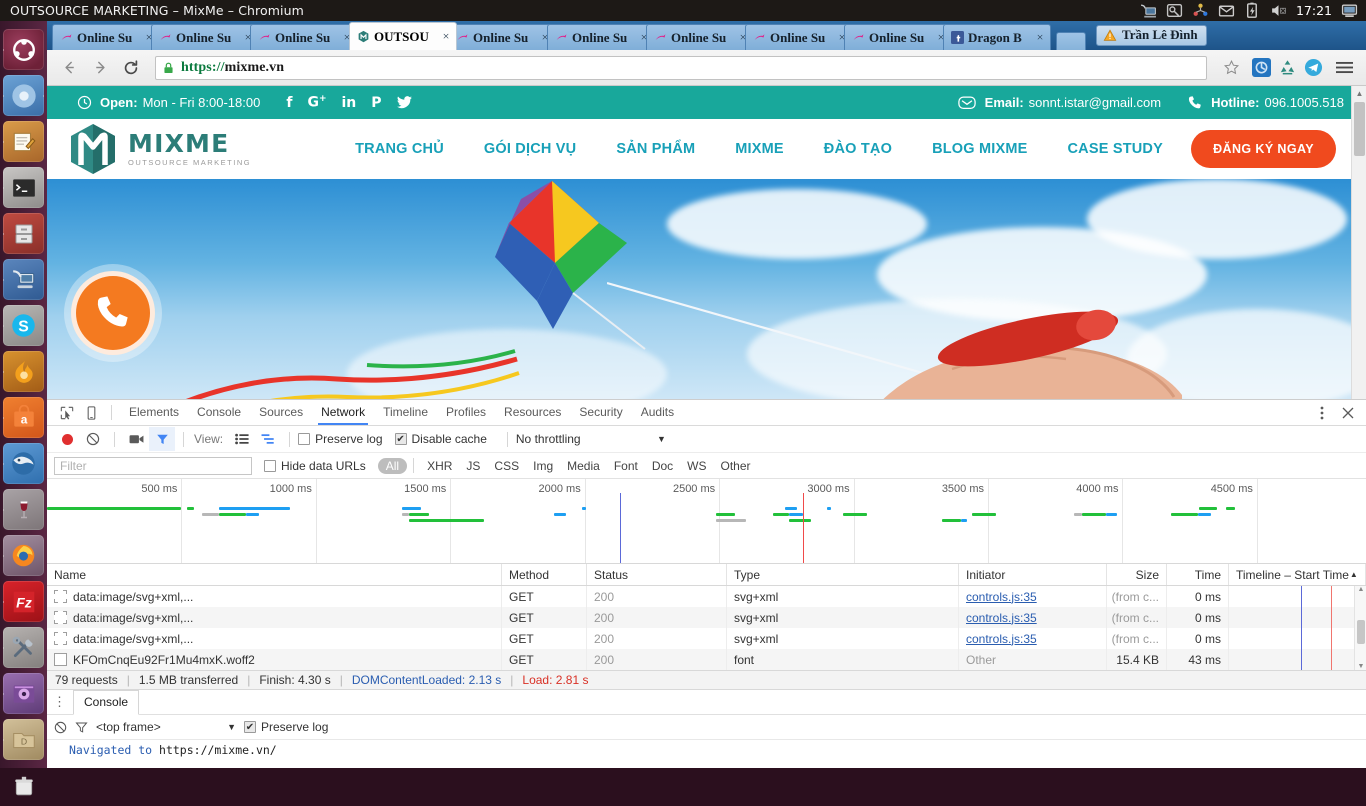  Describe the element at coordinates (979, 149) in the screenshot. I see `menu-item-blog-mixme: BLOG MIXME` at that location.